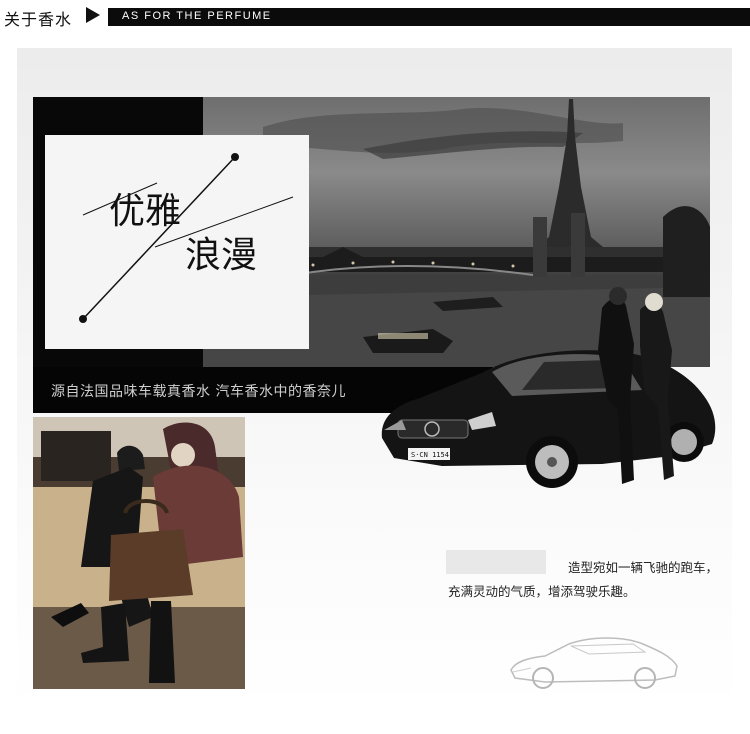  Describe the element at coordinates (642, 567) in the screenshot. I see `description-line-1: 造型宛如一辆飞驰的跑车，` at that location.